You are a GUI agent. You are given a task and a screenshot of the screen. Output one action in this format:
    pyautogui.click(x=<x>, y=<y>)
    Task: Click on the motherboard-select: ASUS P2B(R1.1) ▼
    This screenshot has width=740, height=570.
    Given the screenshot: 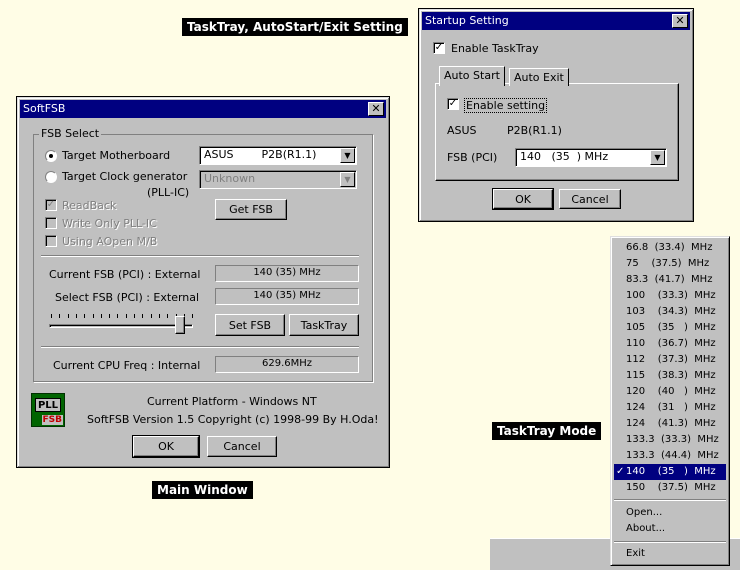 What is the action you would take?
    pyautogui.click(x=278, y=155)
    